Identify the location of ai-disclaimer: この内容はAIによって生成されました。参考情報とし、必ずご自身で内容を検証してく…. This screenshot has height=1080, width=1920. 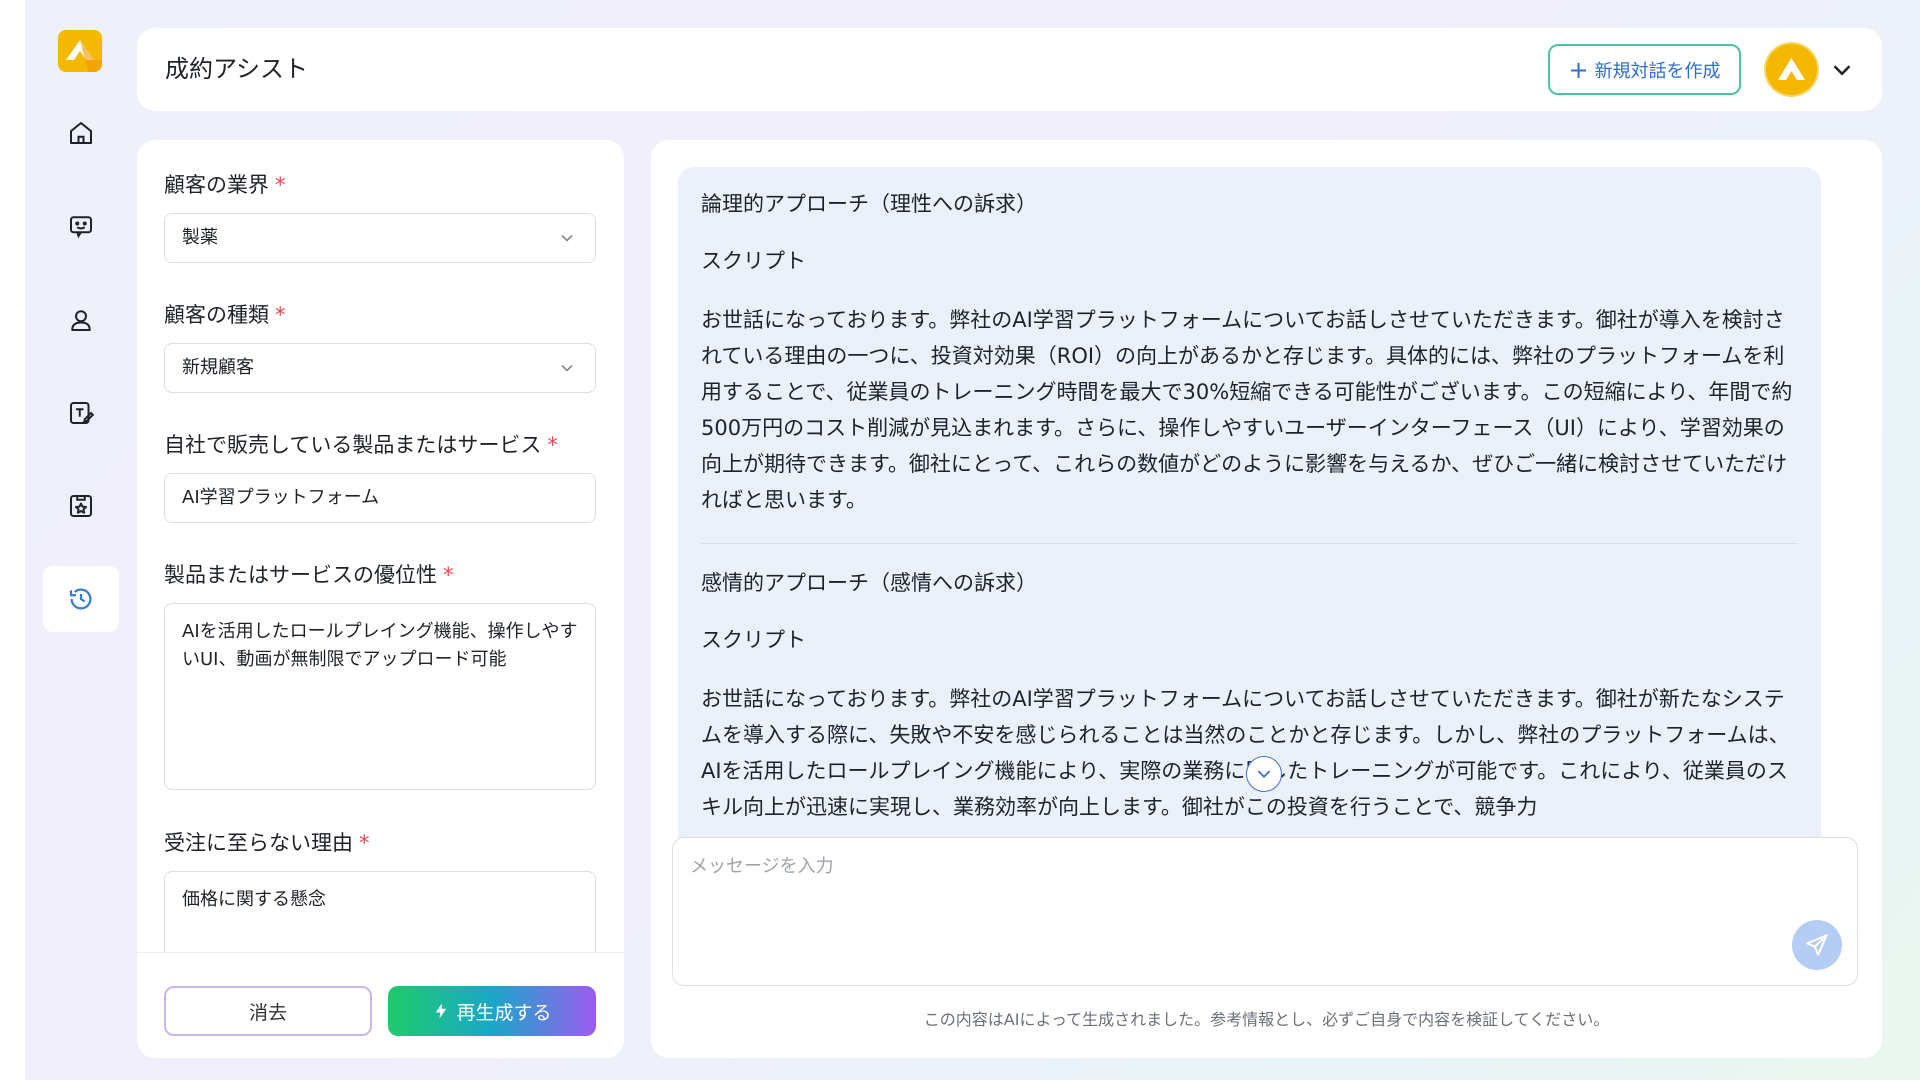
(1266, 1019).